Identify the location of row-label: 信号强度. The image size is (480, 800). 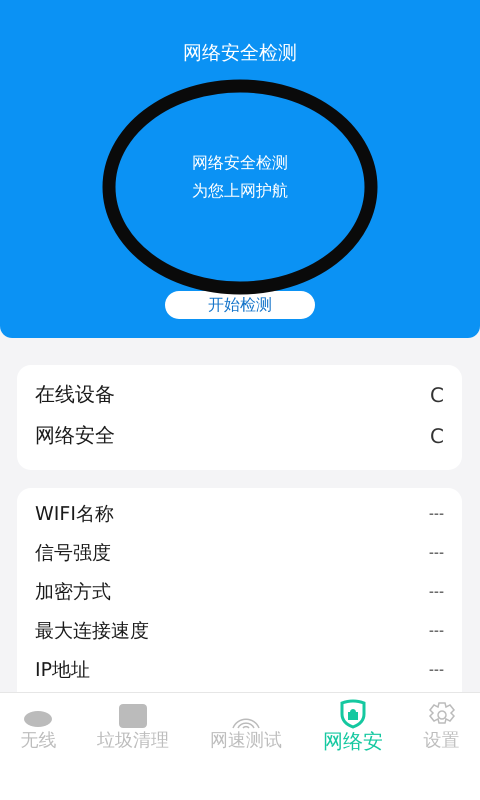
(73, 553).